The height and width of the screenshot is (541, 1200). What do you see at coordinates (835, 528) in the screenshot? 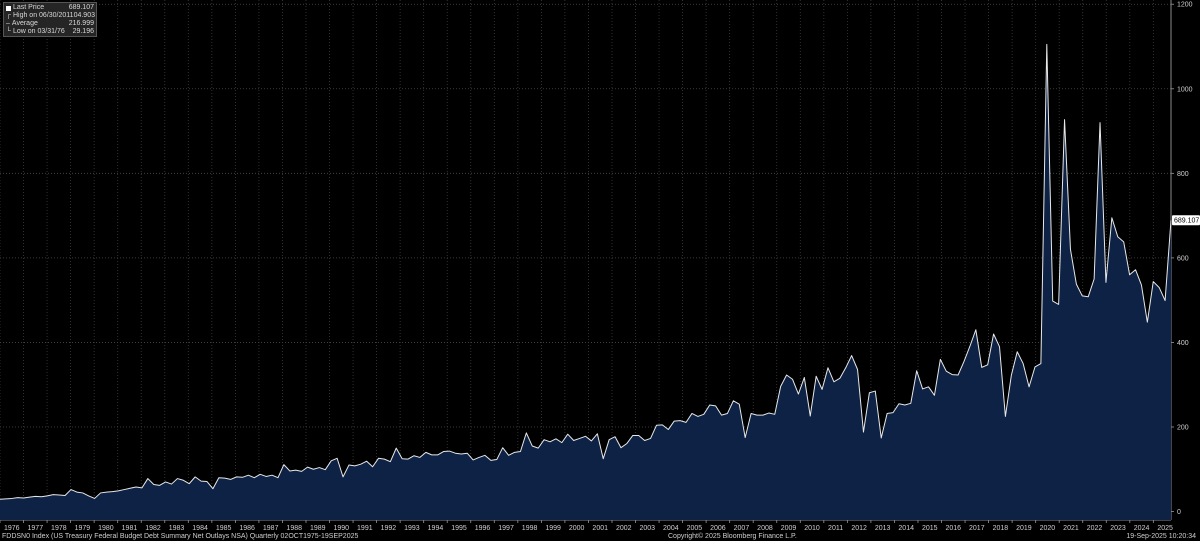
I see `x-tick-label: 2011` at bounding box center [835, 528].